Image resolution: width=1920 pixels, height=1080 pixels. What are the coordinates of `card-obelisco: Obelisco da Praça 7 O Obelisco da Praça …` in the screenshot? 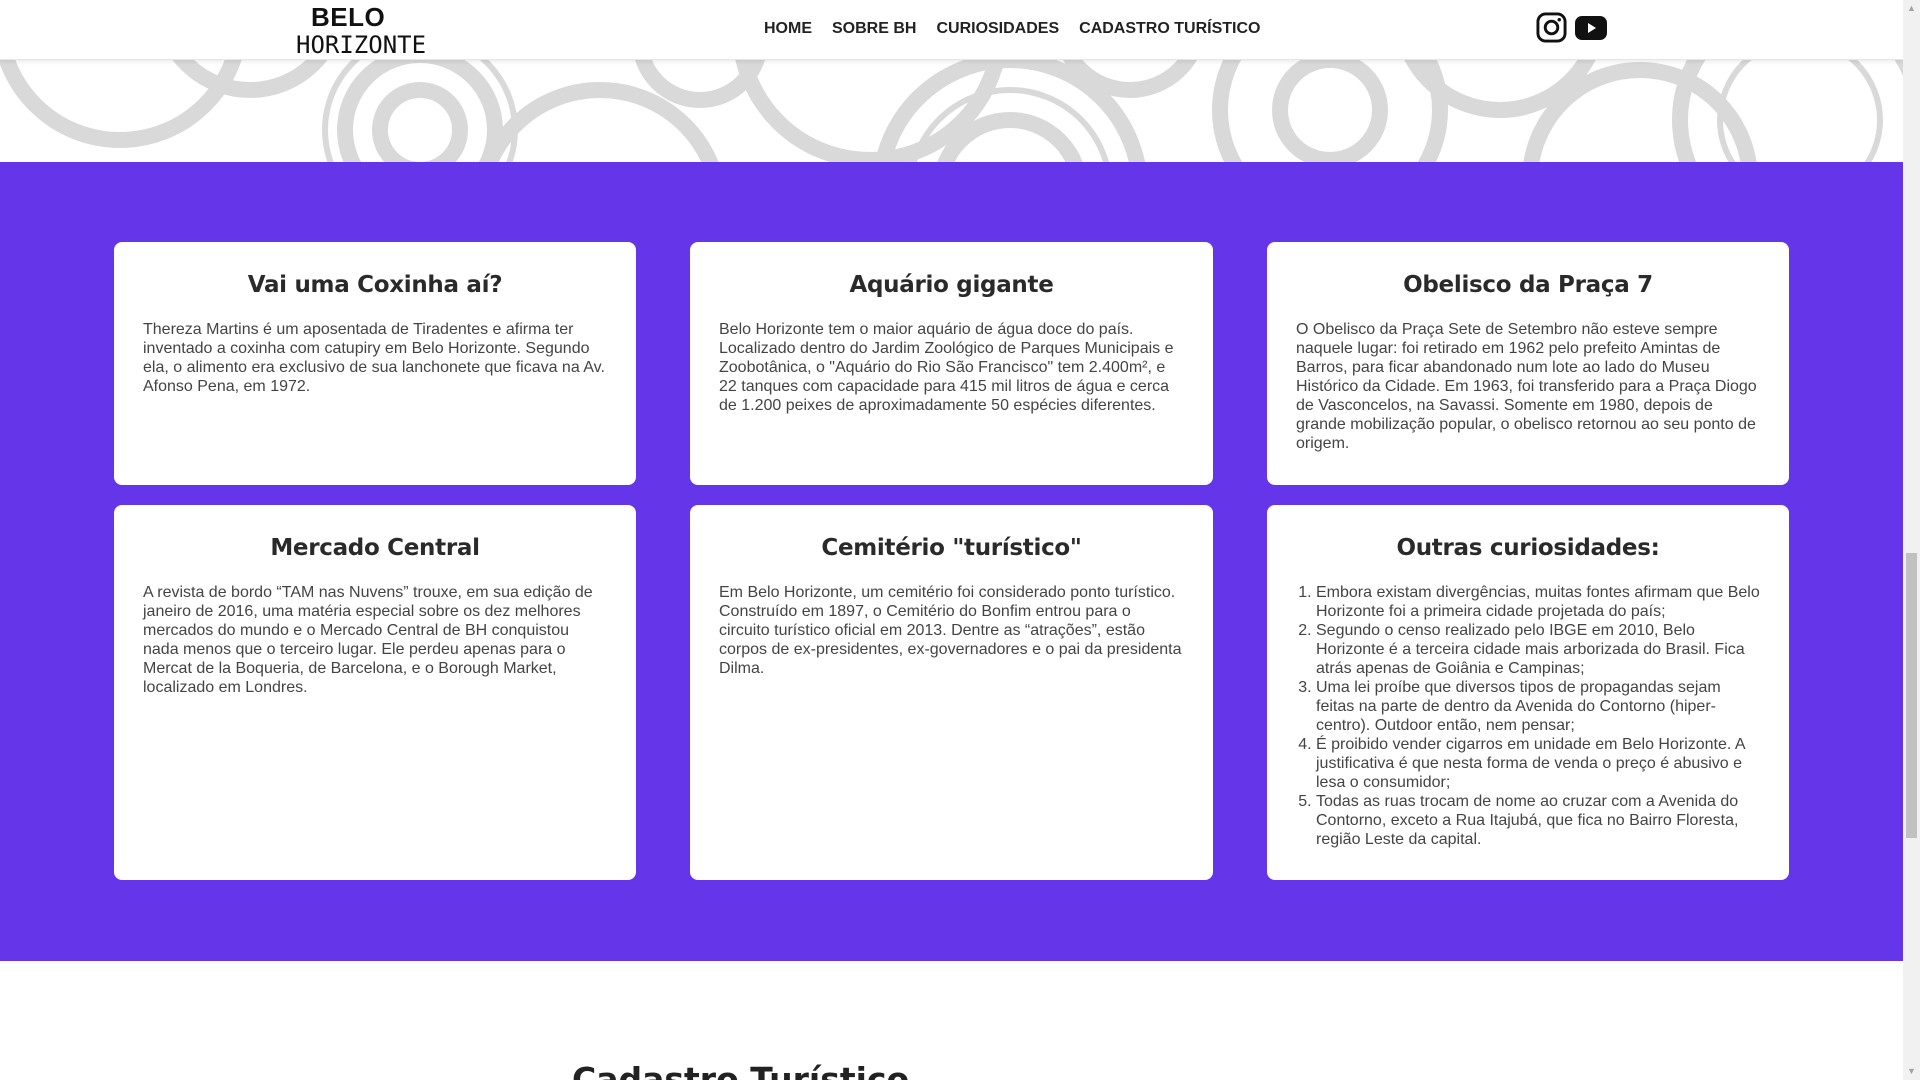 It's located at (1528, 363).